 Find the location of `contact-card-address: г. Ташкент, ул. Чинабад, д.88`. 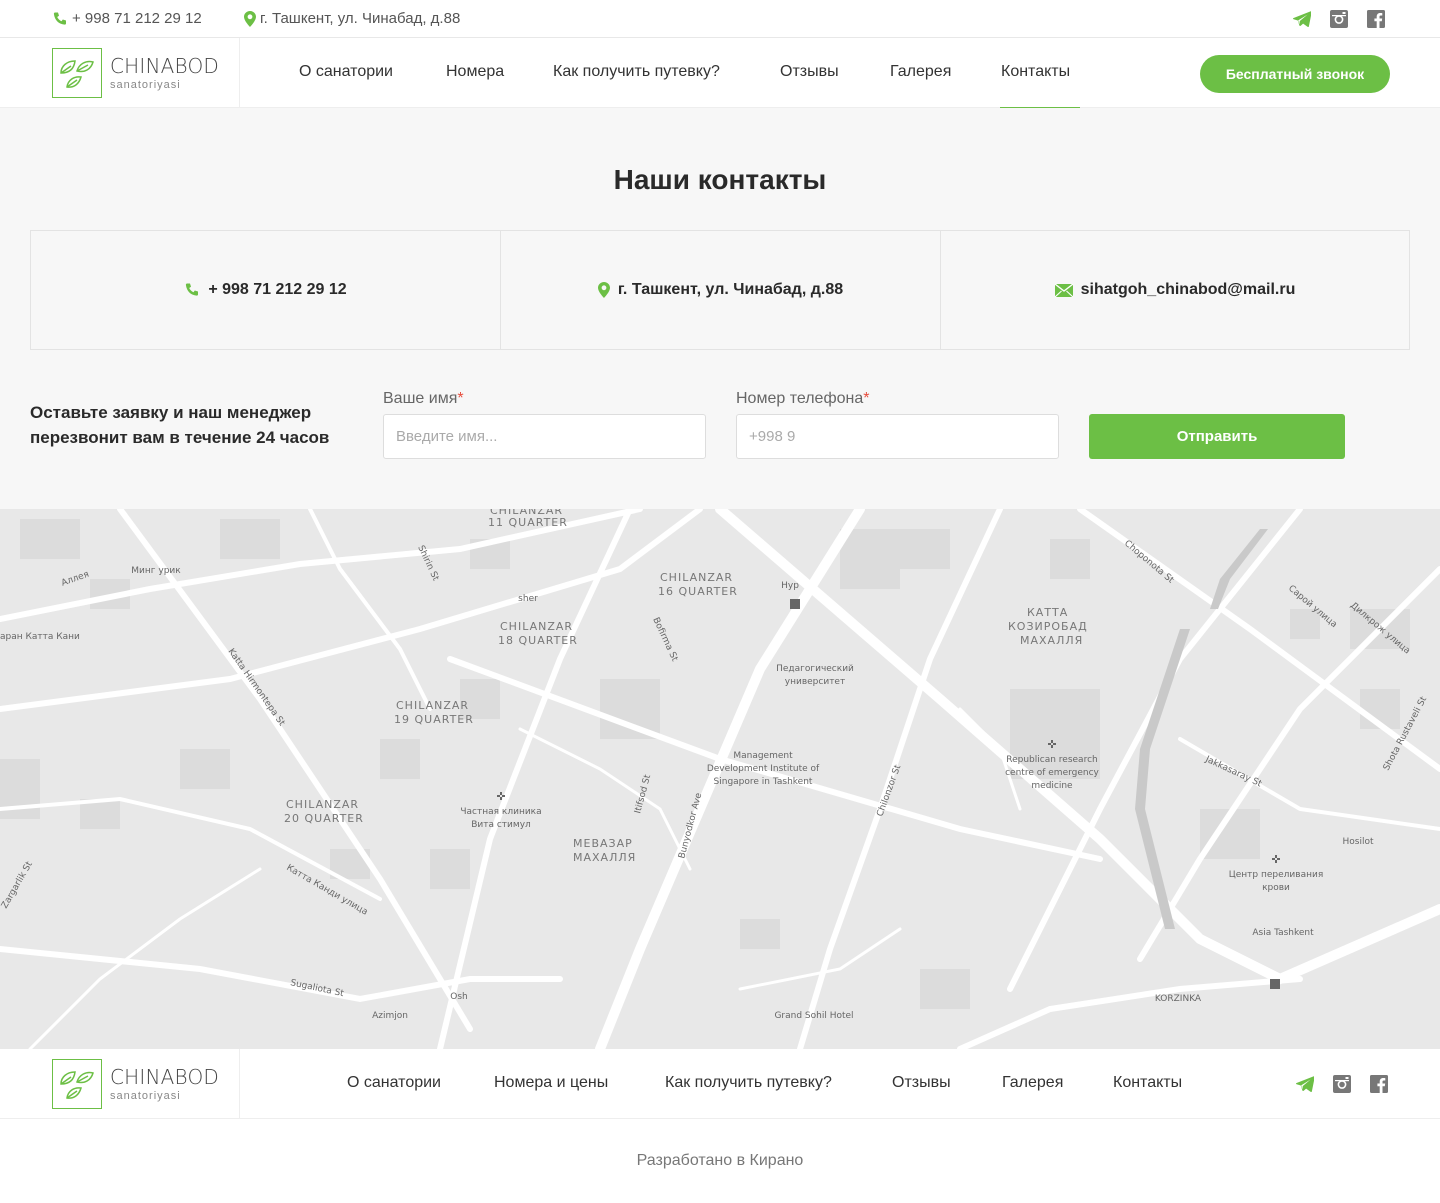

contact-card-address: г. Ташкент, ул. Чинабад, д.88 is located at coordinates (721, 290).